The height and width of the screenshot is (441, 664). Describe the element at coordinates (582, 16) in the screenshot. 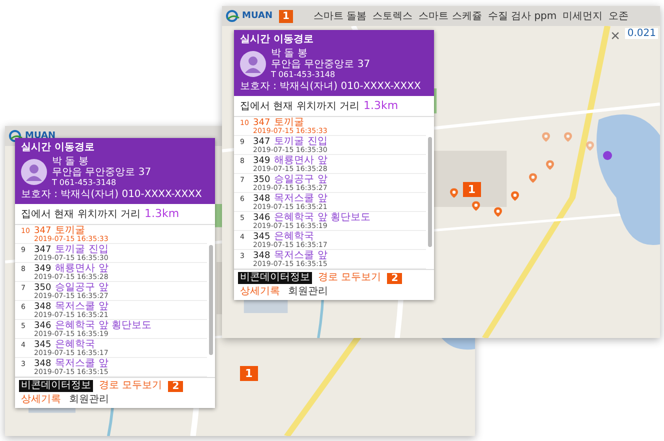

I see `header-menu-item: 미세먼지` at that location.